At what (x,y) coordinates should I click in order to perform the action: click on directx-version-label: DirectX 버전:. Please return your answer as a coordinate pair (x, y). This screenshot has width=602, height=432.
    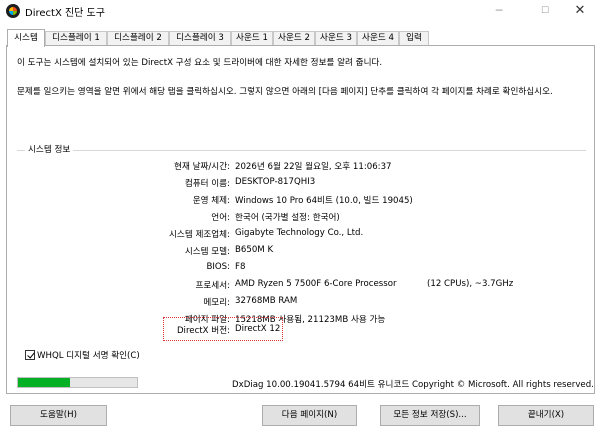
    Looking at the image, I should click on (203, 331).